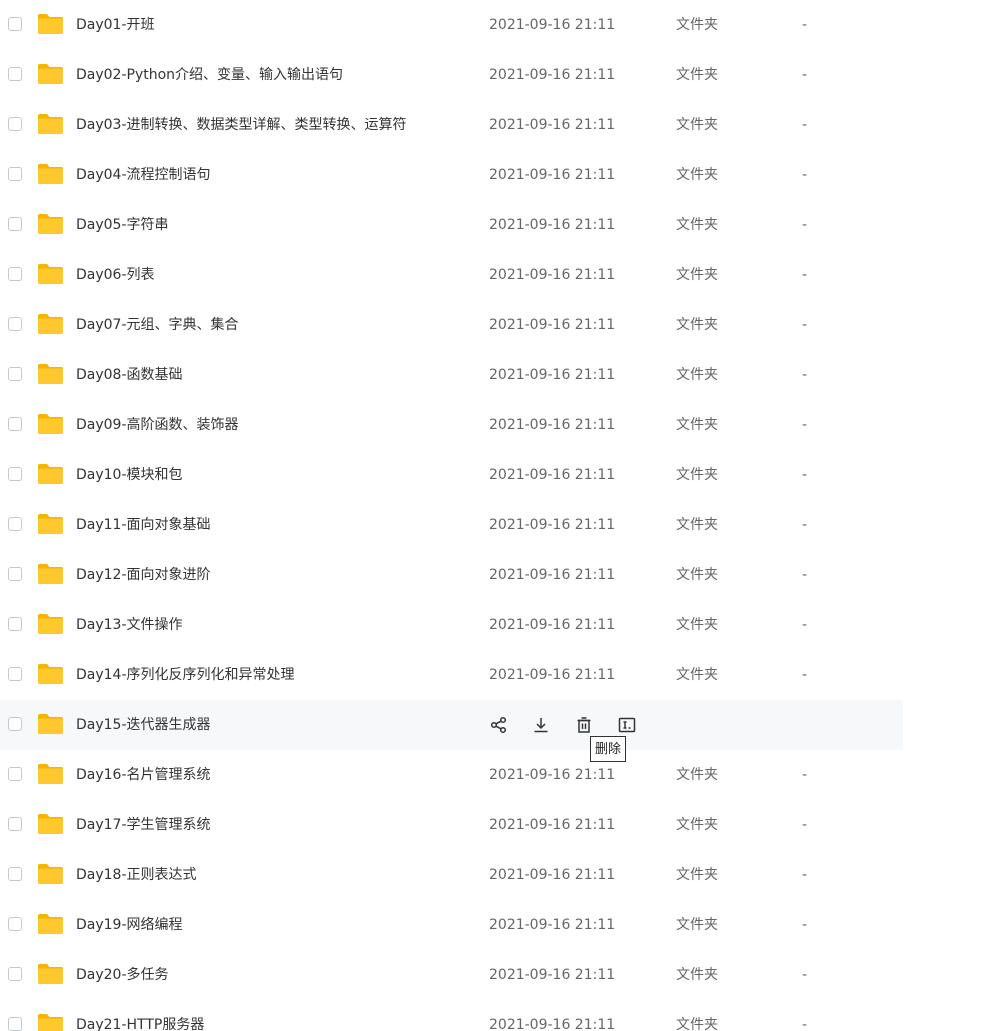  I want to click on table-row: Day05-字符串 2021-09-16 21:11 文件夹 -, so click(451, 225).